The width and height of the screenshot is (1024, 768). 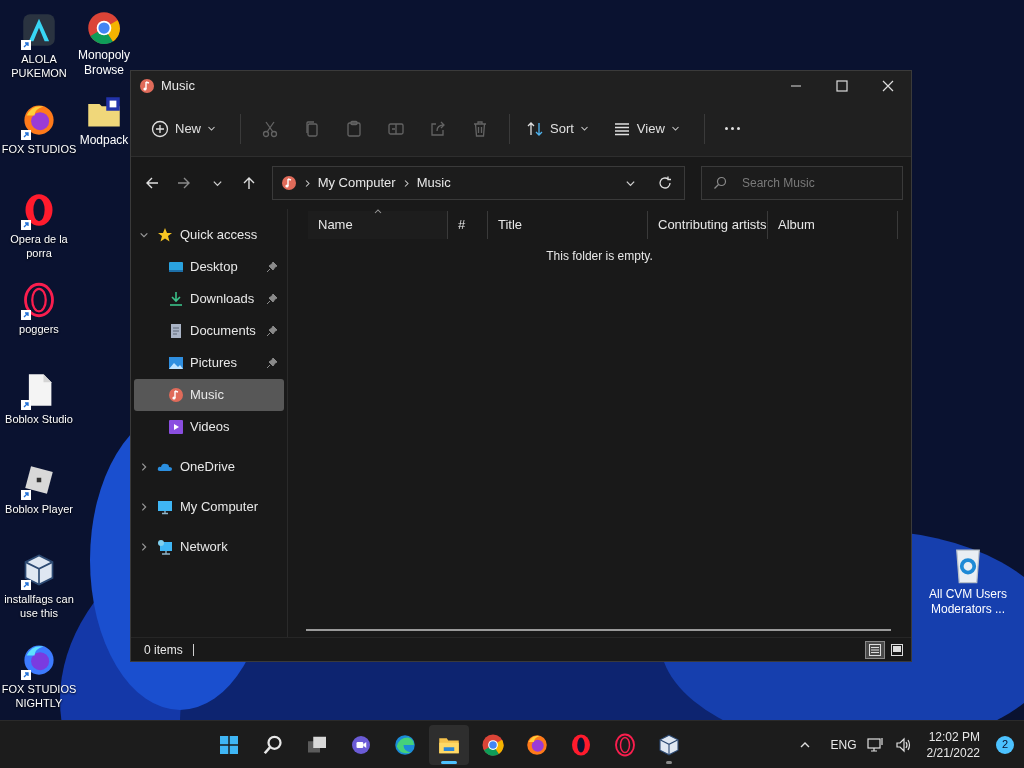 I want to click on navigation-item: OneDrive, so click(x=209, y=467).